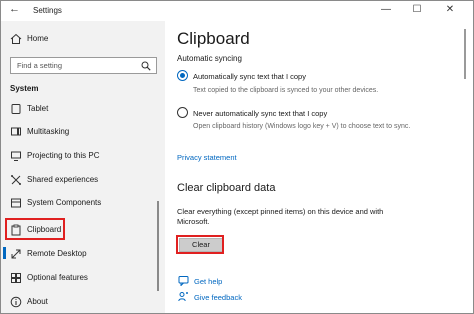 This screenshot has width=474, height=314. I want to click on sidebar-item-multitasking: Multitasking, so click(83, 132).